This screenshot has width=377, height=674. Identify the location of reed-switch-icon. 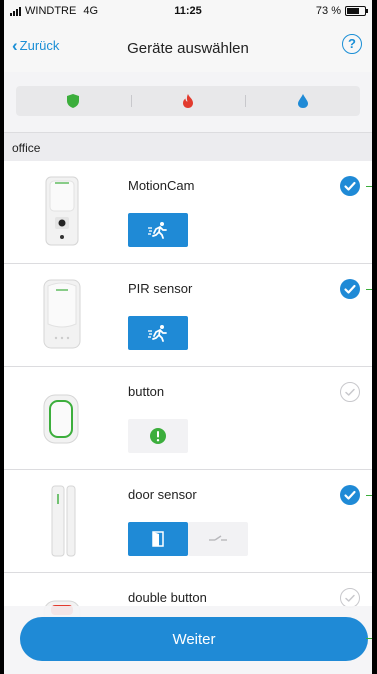
(218, 538).